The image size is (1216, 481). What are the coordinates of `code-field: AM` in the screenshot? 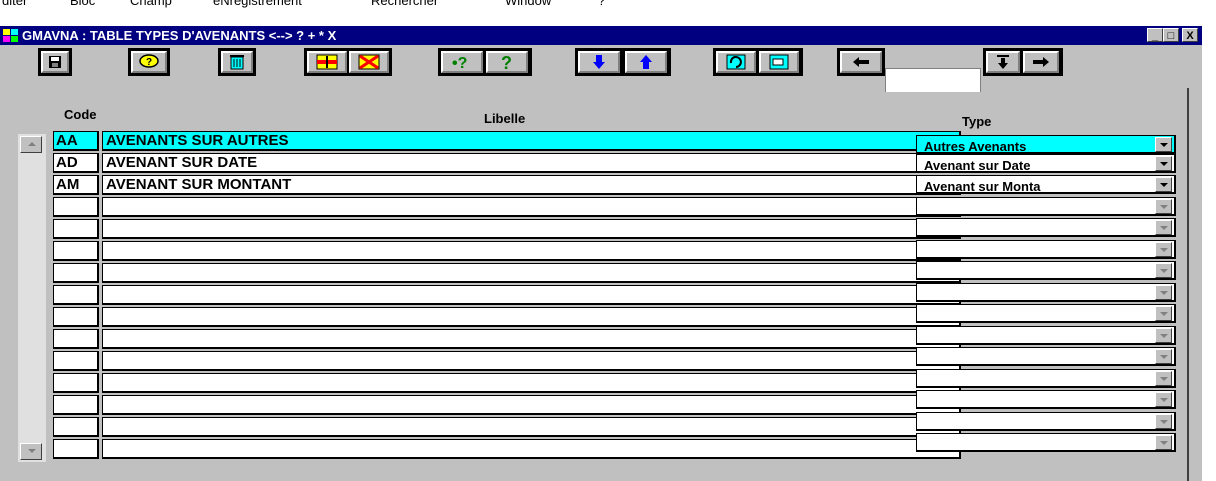 It's located at (76, 185).